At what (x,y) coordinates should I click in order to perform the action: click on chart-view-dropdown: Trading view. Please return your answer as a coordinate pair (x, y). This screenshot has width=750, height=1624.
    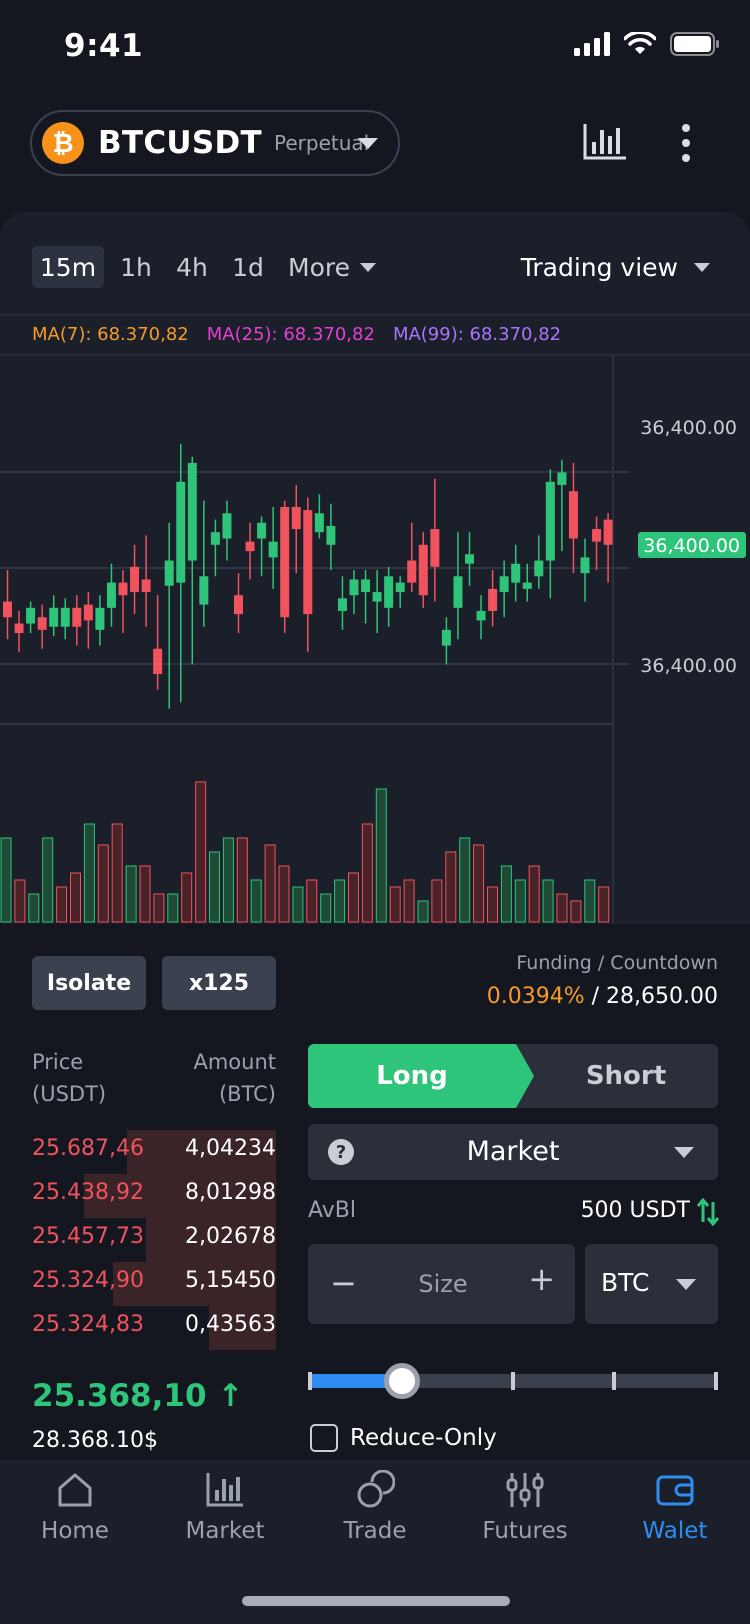
    Looking at the image, I should click on (615, 267).